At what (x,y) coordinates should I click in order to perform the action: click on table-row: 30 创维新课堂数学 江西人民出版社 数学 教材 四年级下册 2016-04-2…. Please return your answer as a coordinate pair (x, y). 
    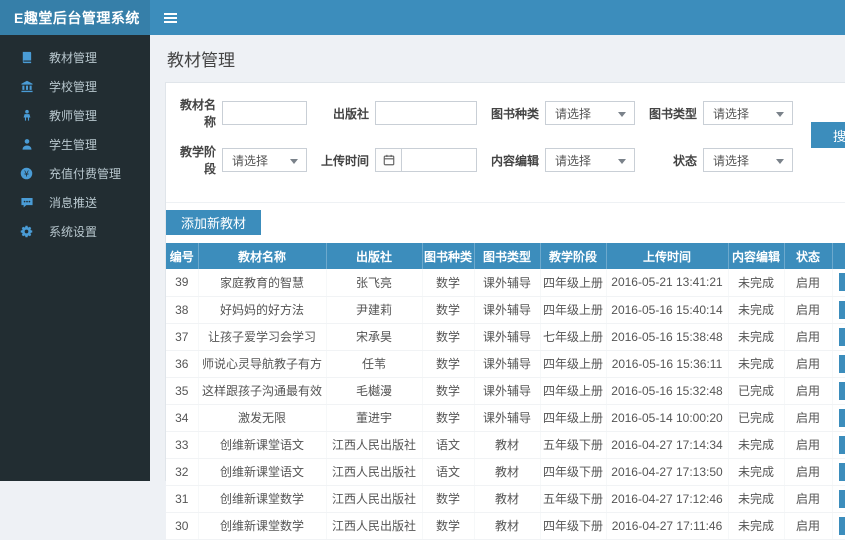
    Looking at the image, I should click on (505, 525).